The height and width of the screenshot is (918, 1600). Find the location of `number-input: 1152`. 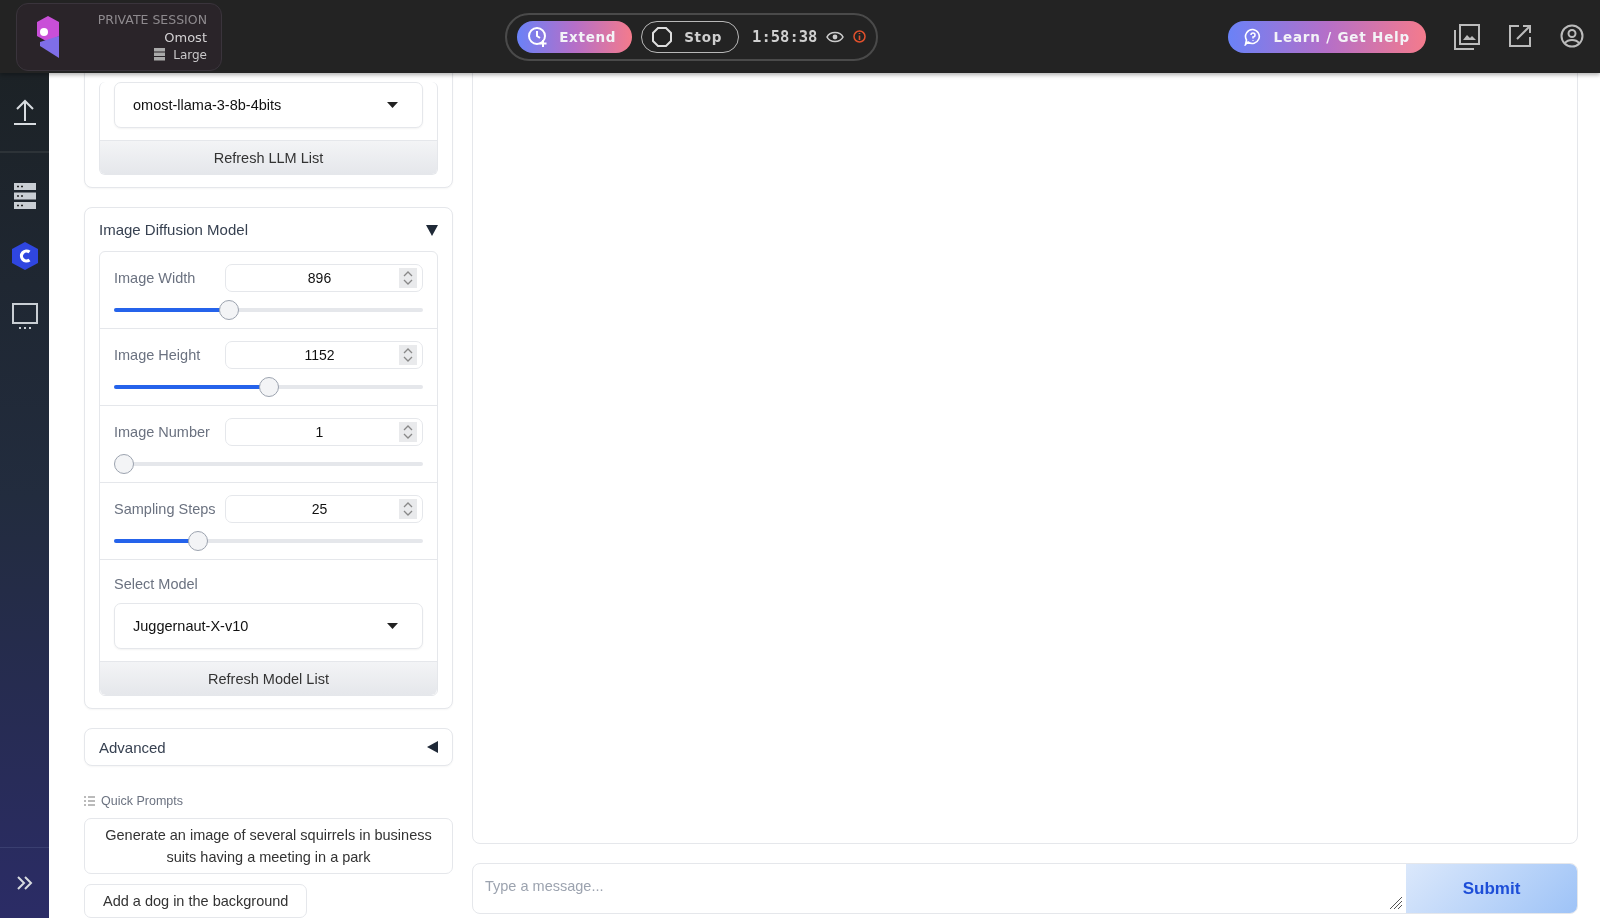

number-input: 1152 is located at coordinates (324, 355).